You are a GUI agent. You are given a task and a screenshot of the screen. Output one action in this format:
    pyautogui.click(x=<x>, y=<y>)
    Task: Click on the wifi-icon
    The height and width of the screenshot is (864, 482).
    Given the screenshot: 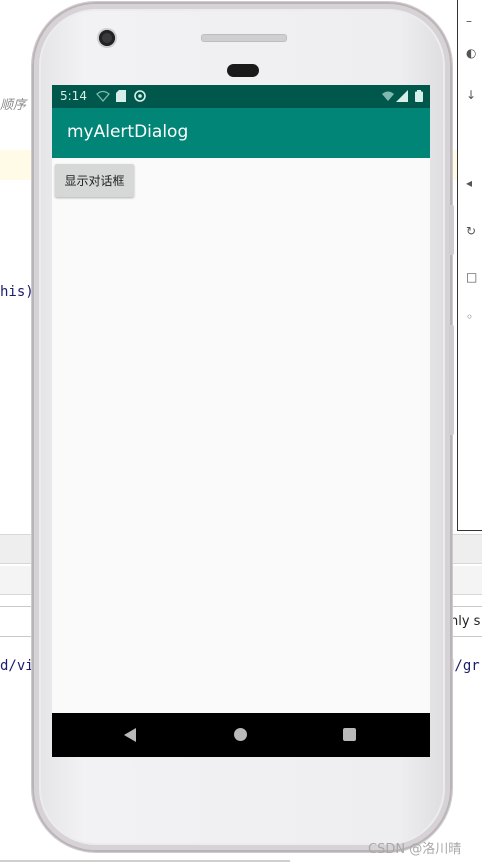 What is the action you would take?
    pyautogui.click(x=388, y=96)
    